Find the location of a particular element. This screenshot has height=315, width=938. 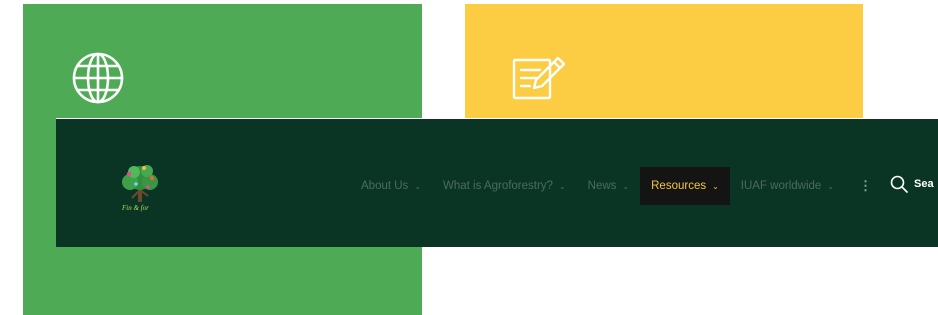

logo-text: Fin & for is located at coordinates (135, 208).